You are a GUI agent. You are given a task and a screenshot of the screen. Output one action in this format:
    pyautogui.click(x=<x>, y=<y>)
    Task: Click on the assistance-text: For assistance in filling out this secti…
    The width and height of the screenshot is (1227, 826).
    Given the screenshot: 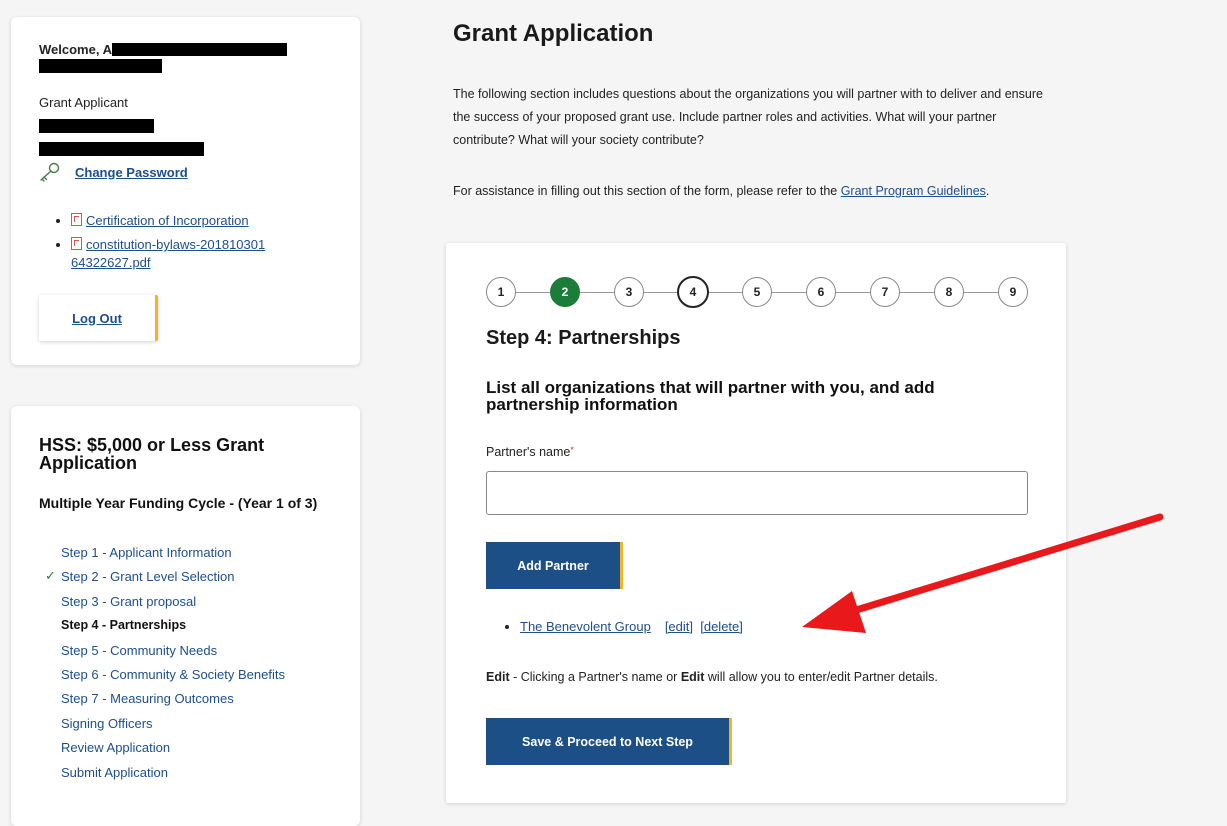 What is the action you would take?
    pyautogui.click(x=721, y=191)
    